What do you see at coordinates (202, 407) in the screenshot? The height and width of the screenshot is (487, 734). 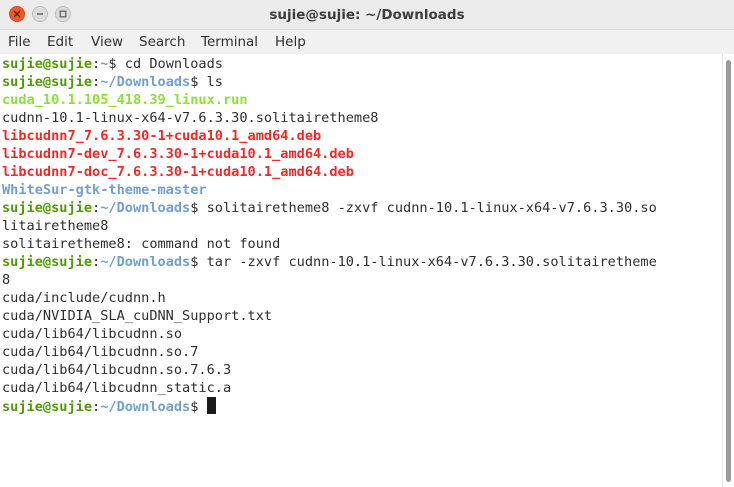 I see `command-text` at bounding box center [202, 407].